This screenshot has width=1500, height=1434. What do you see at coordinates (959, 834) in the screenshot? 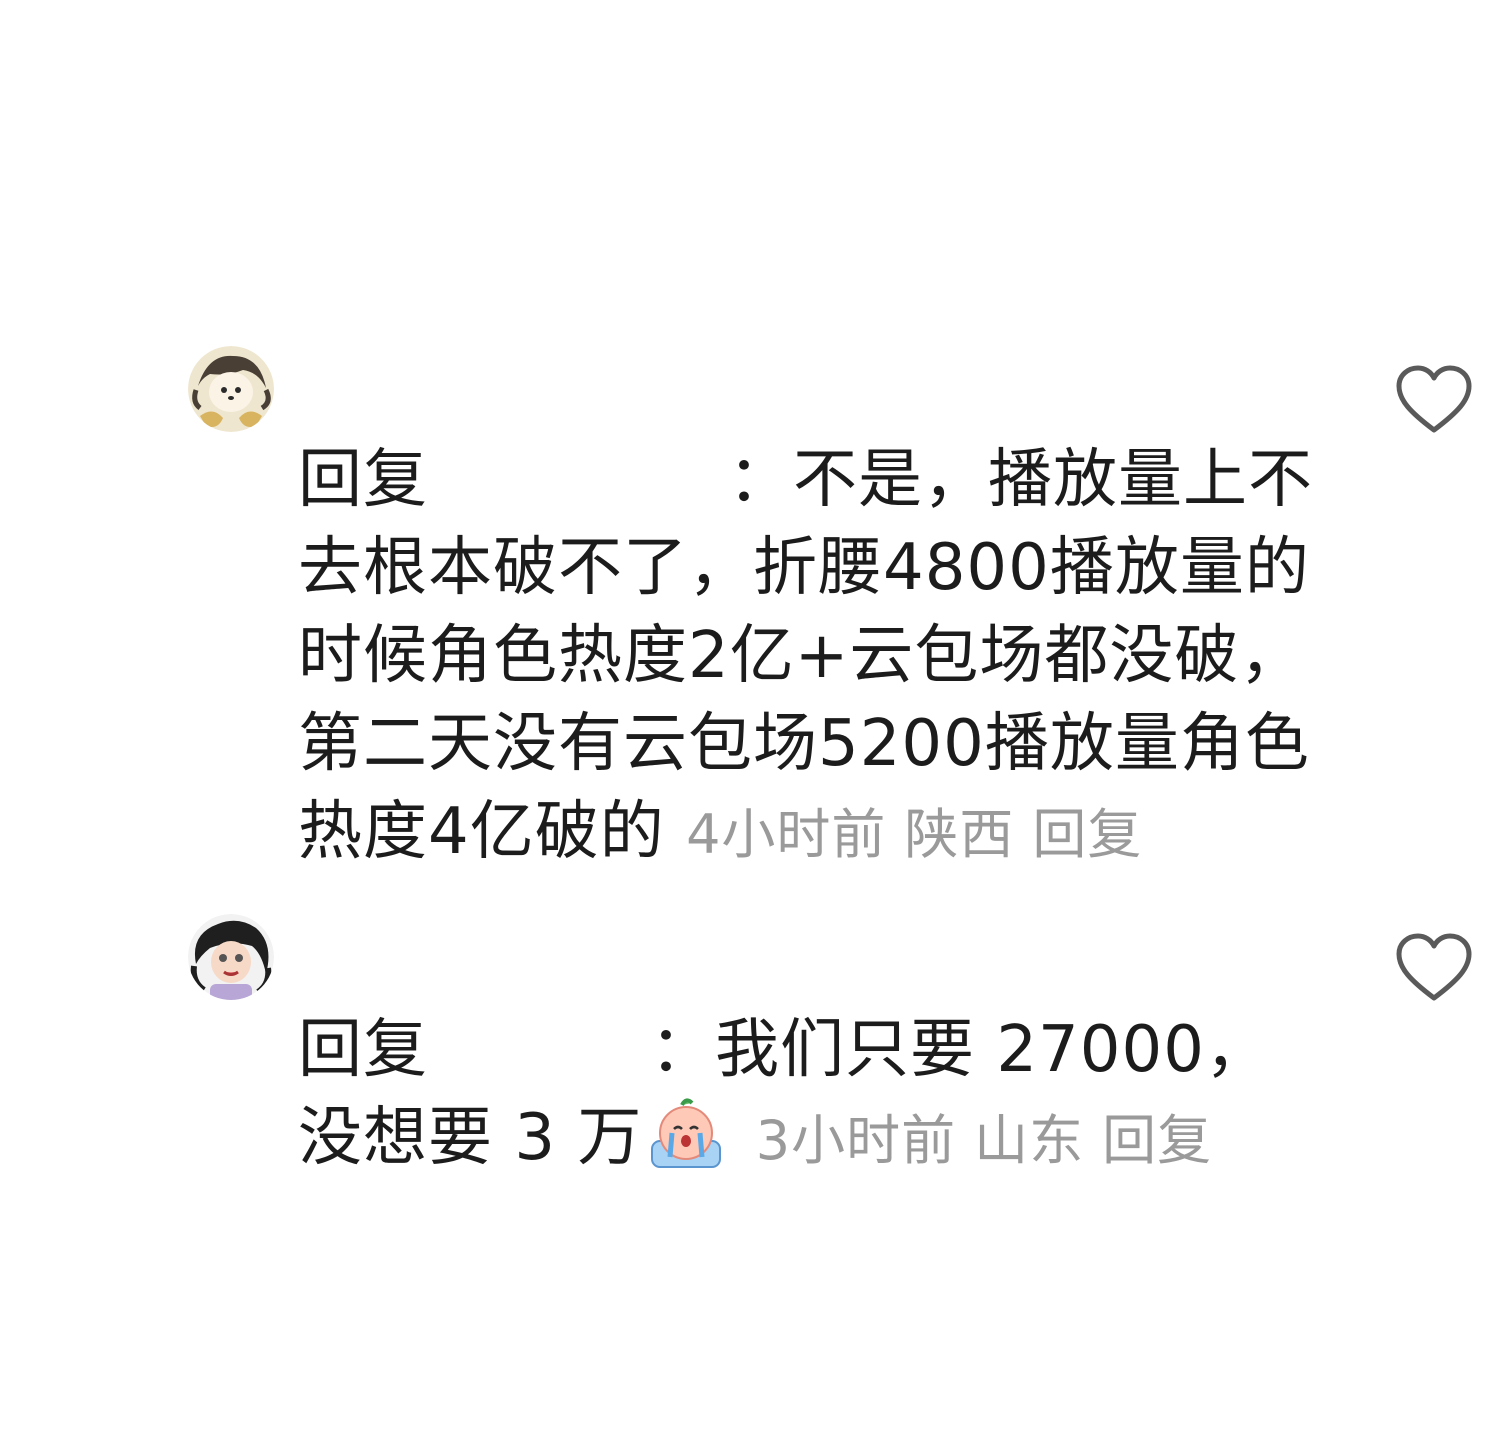
I see `comment-location: 陕西` at bounding box center [959, 834].